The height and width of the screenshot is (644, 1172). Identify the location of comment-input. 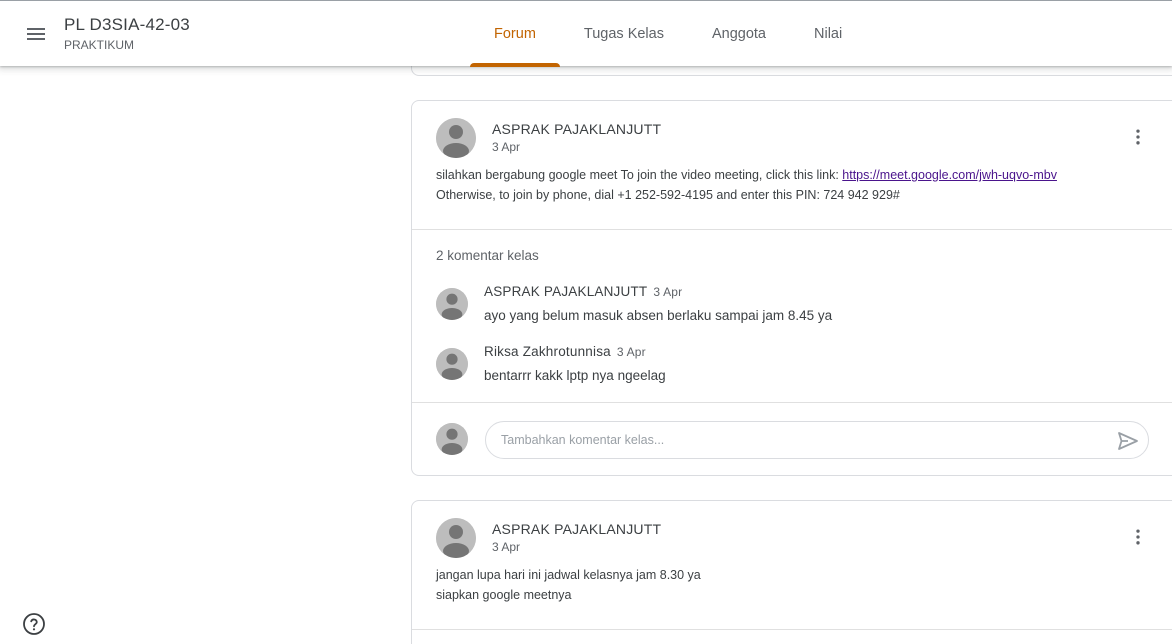
(786, 440).